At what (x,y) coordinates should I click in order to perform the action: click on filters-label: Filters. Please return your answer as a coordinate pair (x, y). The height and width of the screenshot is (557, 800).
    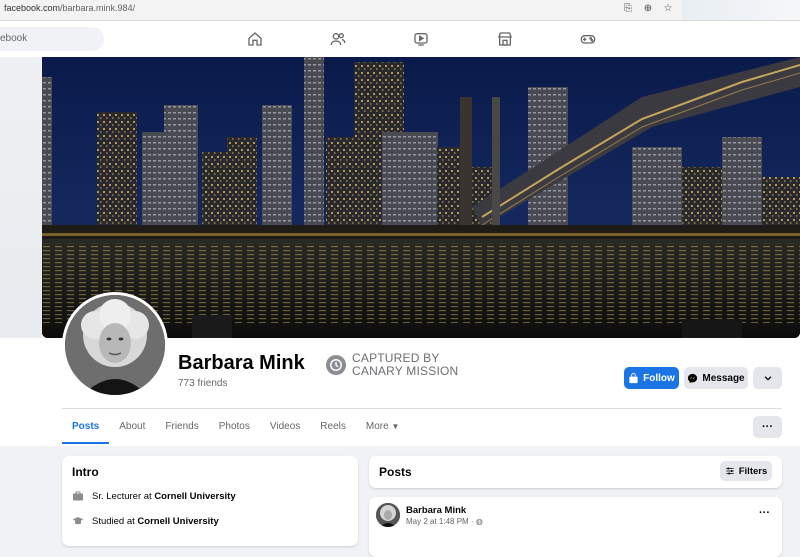
    Looking at the image, I should click on (753, 471).